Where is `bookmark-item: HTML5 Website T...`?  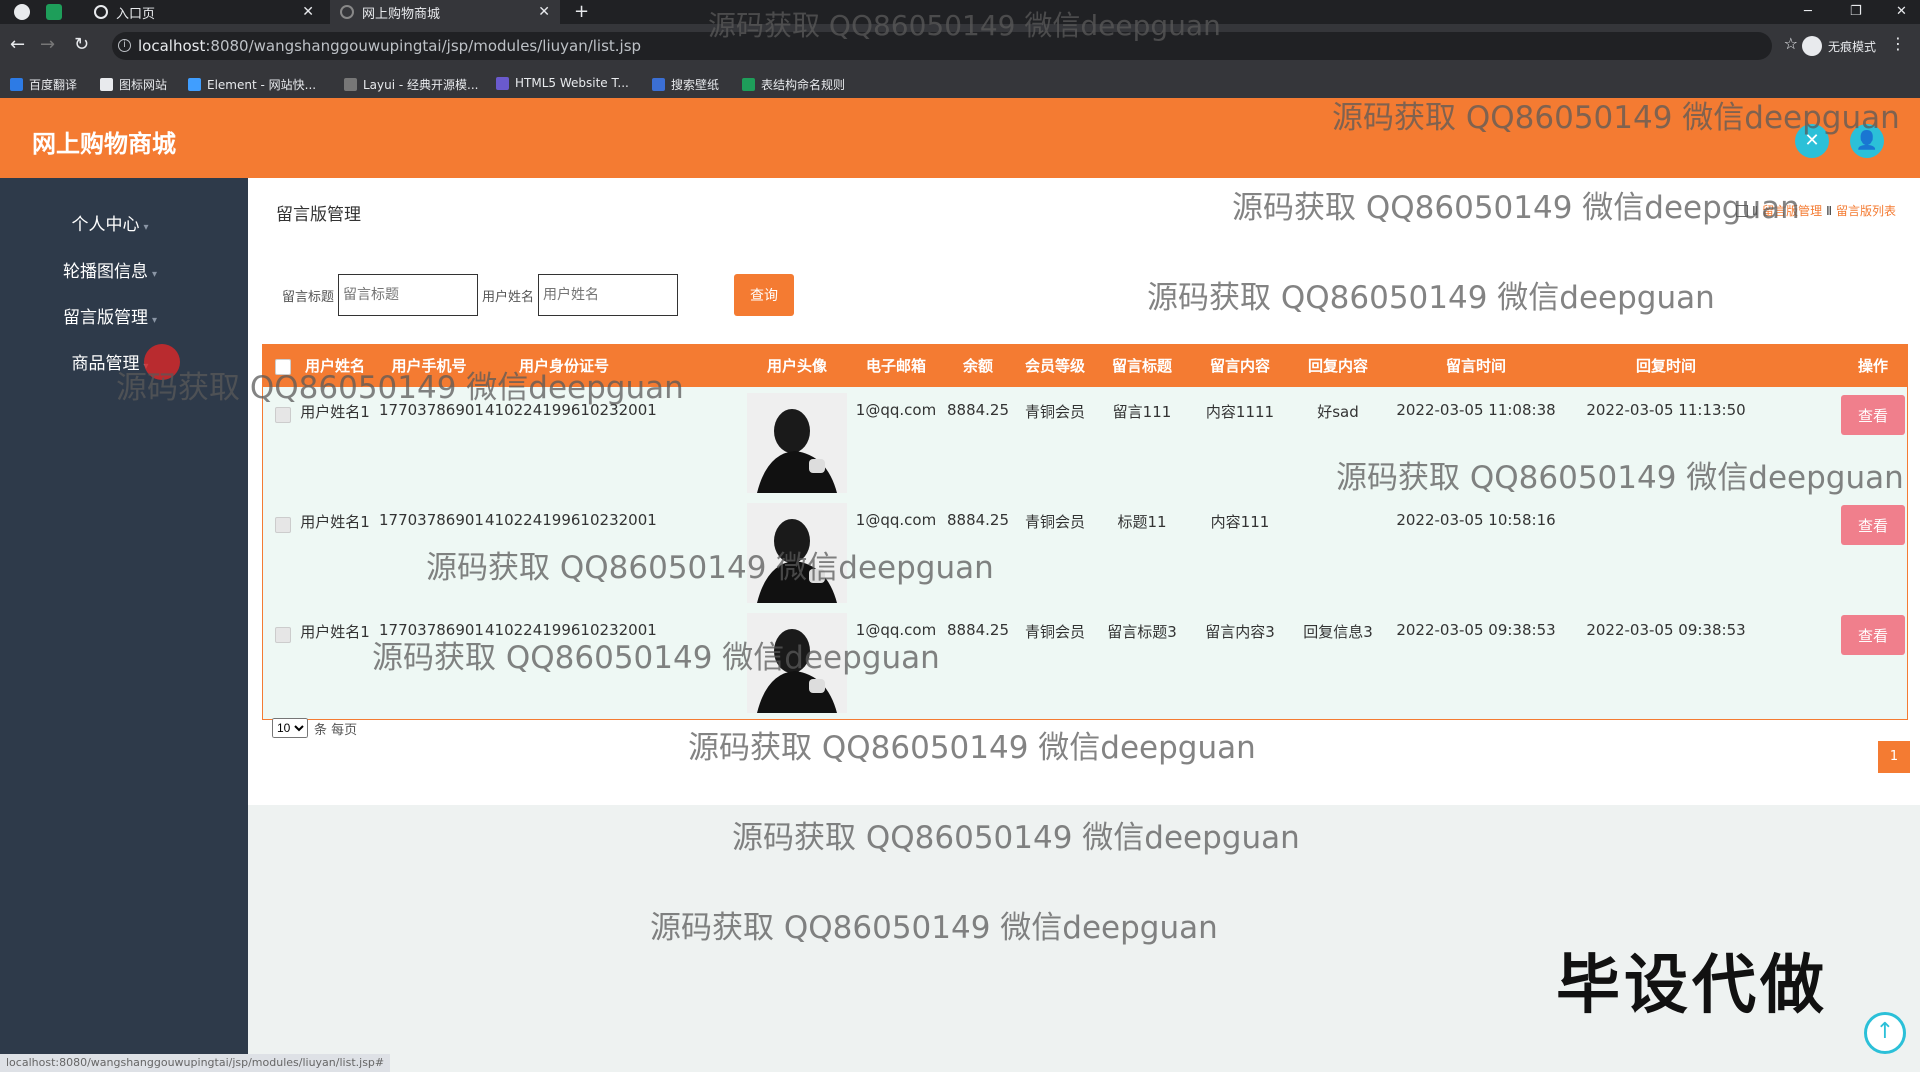 bookmark-item: HTML5 Website T... is located at coordinates (562, 83).